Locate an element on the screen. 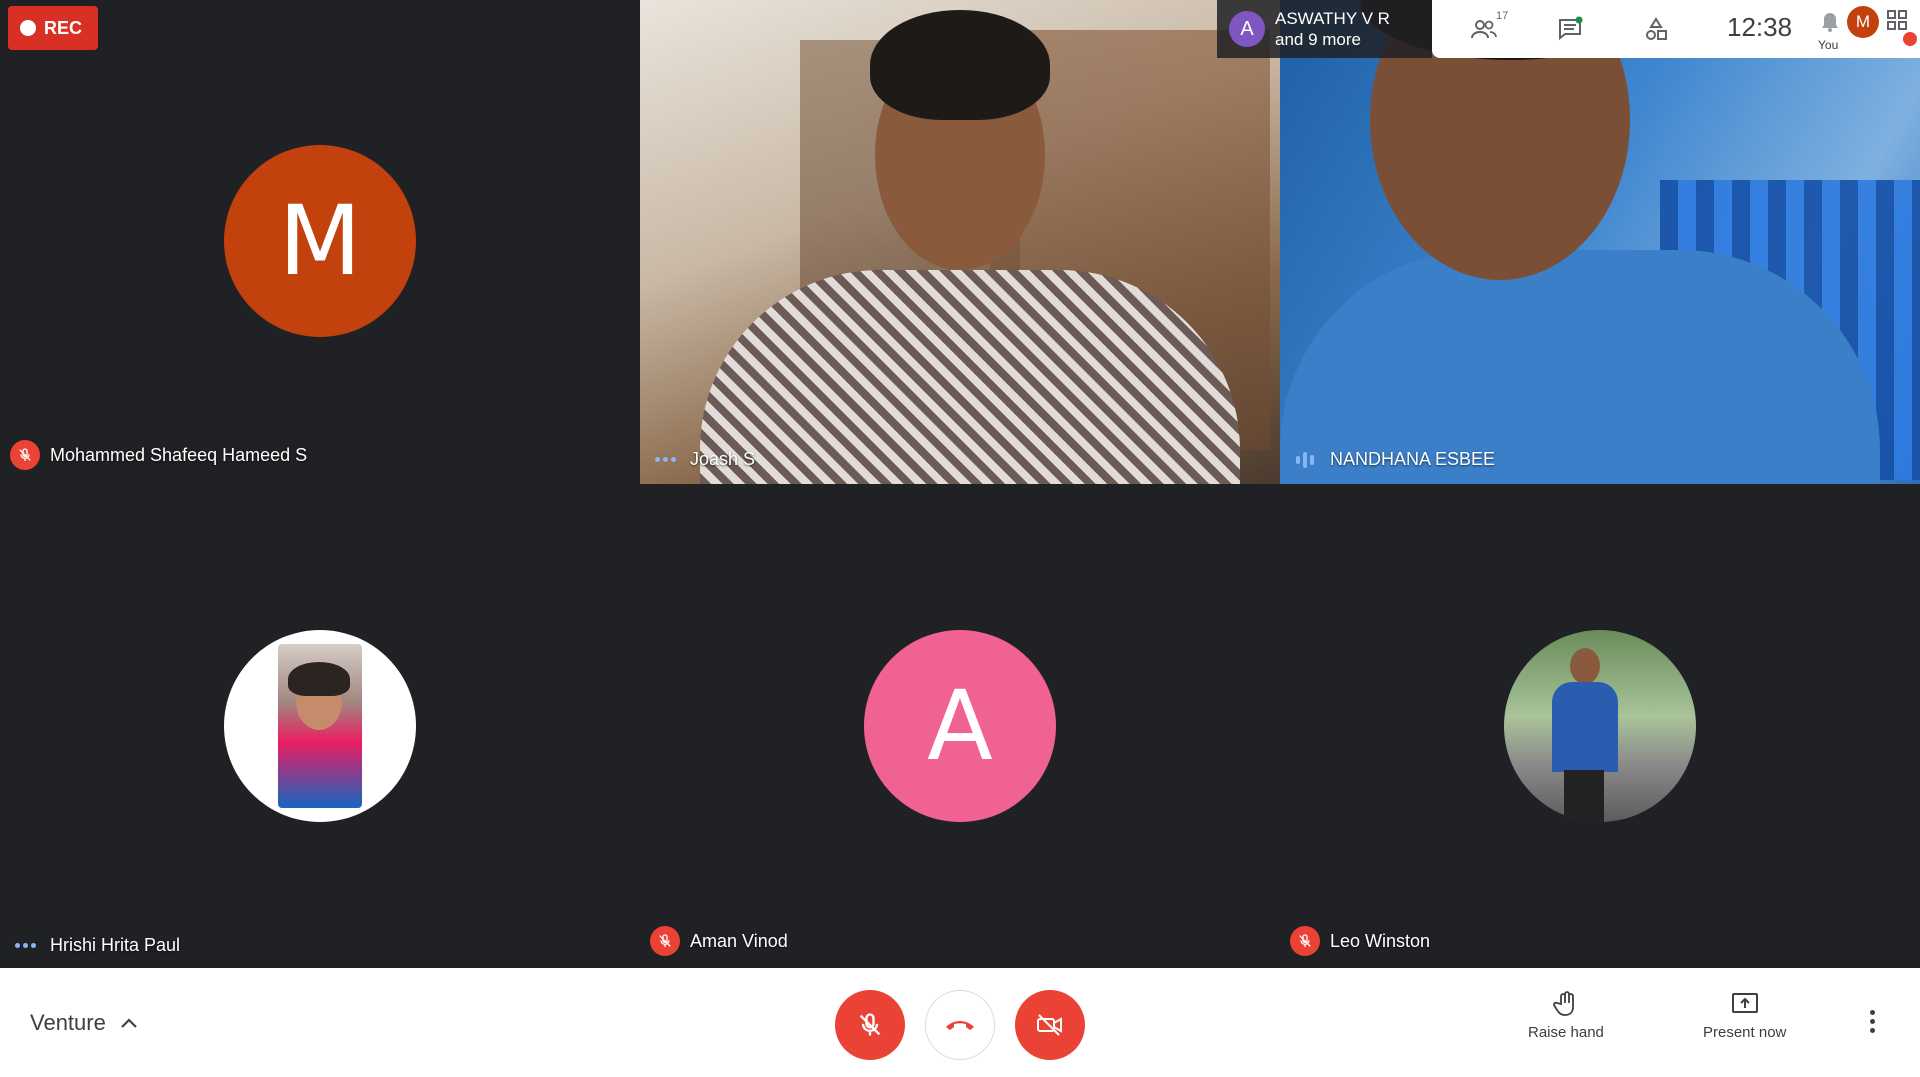 The image size is (1920, 1077). camera-off-icon is located at coordinates (1049, 1025).